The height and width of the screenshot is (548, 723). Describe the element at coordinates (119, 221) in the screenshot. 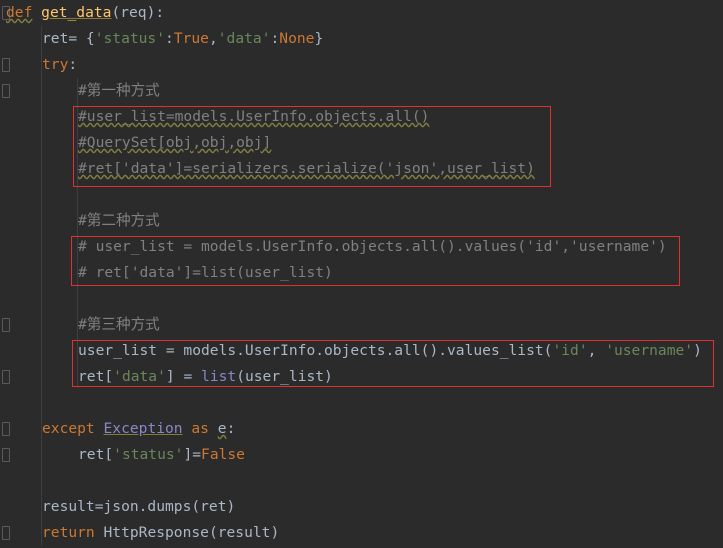

I see `code-line-8: #第二种方式` at that location.